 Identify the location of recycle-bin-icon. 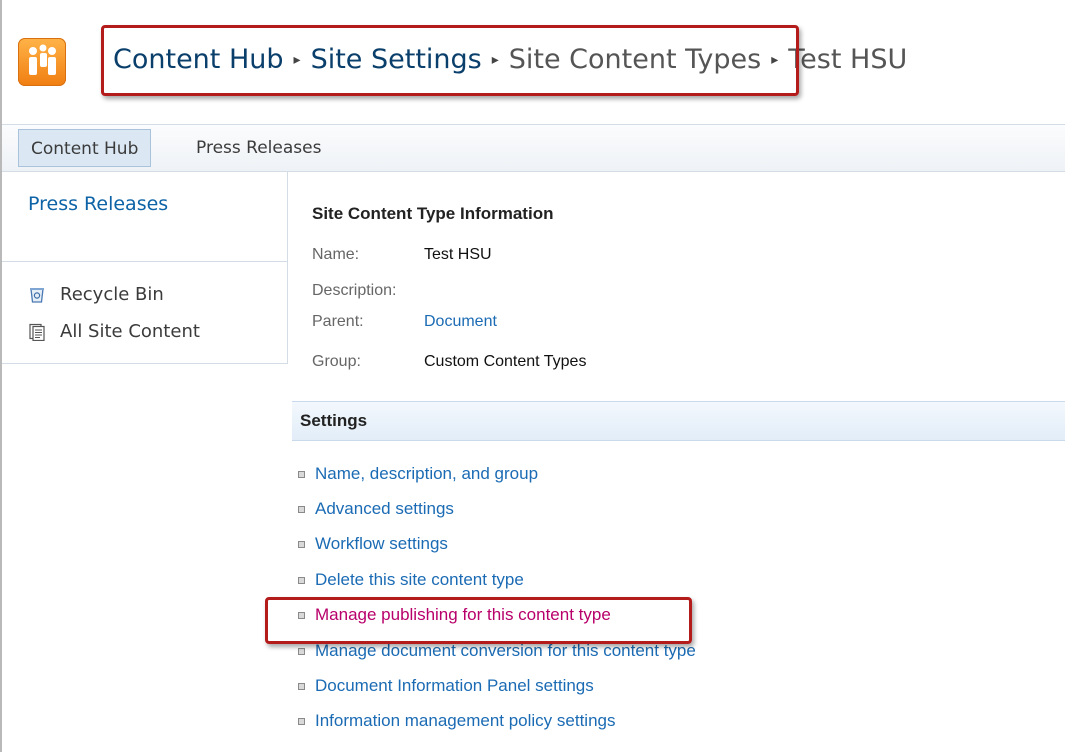
(37, 295).